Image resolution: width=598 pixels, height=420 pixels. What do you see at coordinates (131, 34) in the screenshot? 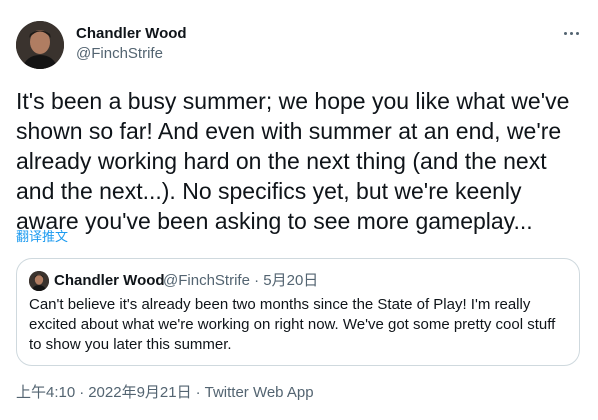
I see `author-name: Chandler Wood` at bounding box center [131, 34].